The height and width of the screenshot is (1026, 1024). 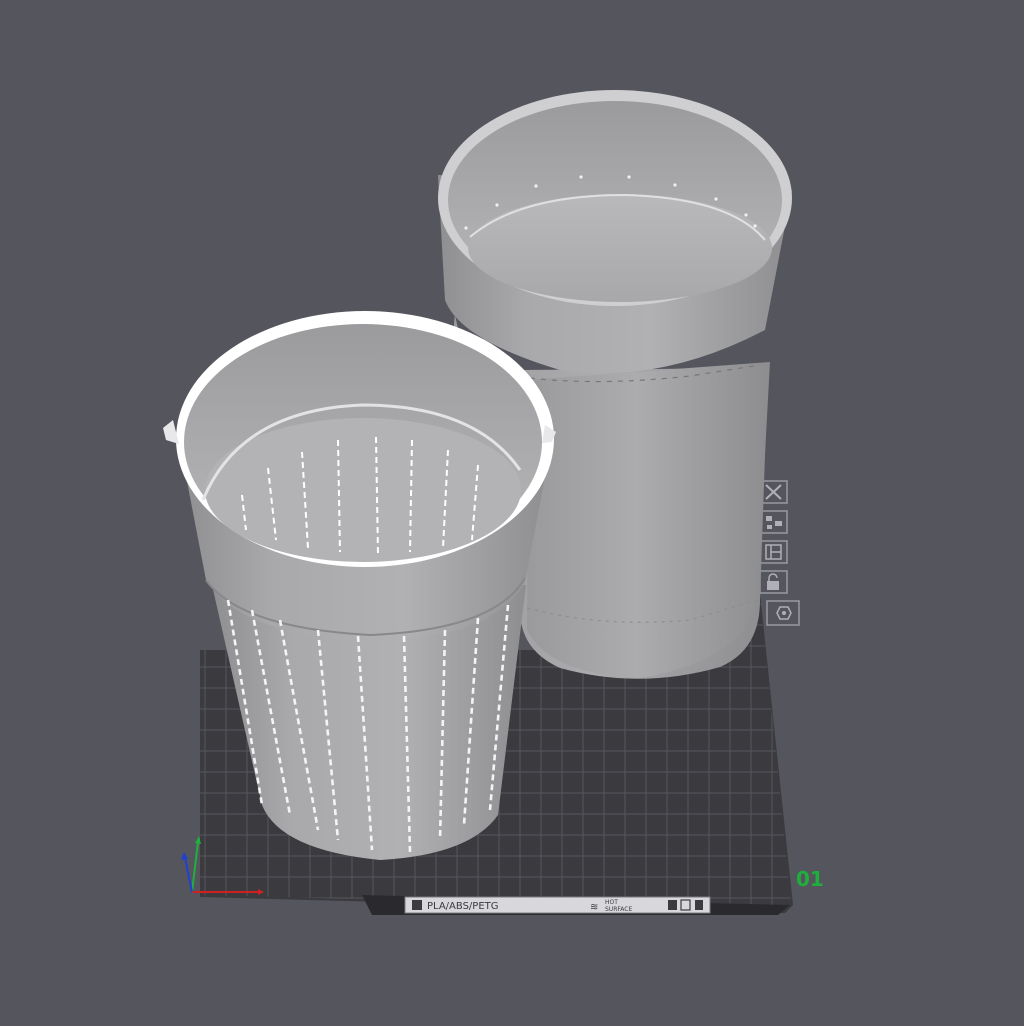 What do you see at coordinates (463, 906) in the screenshot?
I see `plate-material-label: PLA/ABS/PETG` at bounding box center [463, 906].